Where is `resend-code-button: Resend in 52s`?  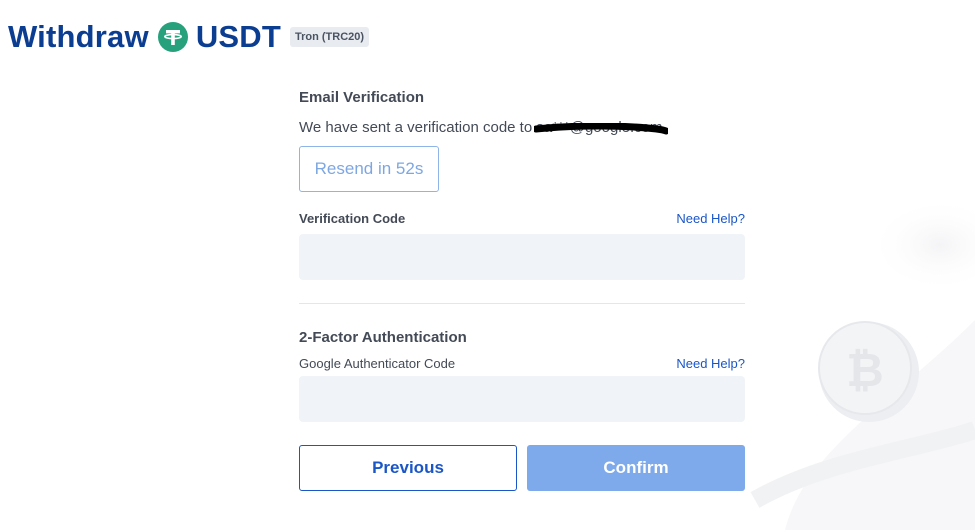 resend-code-button: Resend in 52s is located at coordinates (369, 169).